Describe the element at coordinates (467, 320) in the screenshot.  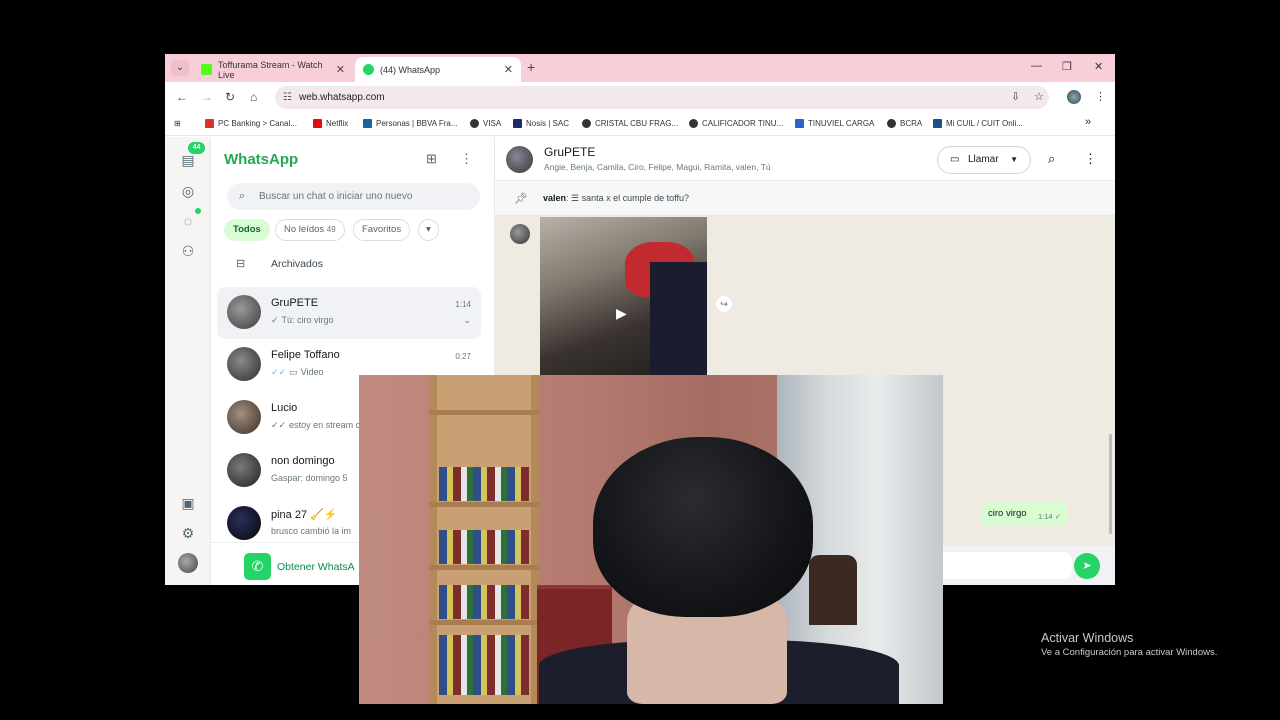
I see `chevron-down-icon: ⌄` at that location.